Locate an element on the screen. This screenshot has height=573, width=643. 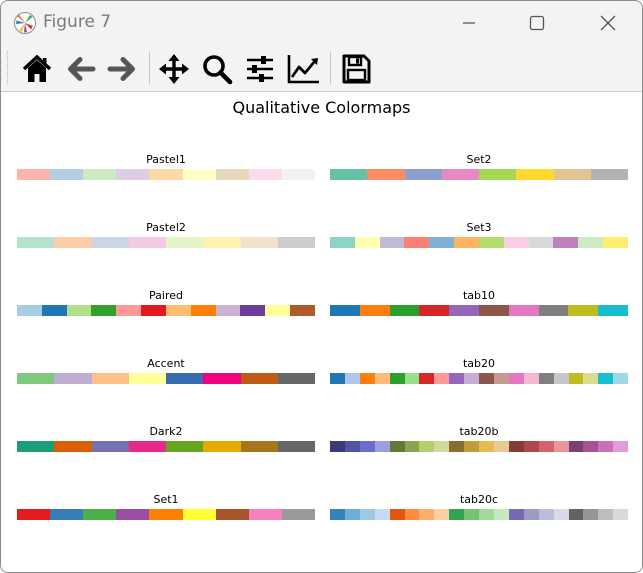
maximize-button is located at coordinates (537, 23).